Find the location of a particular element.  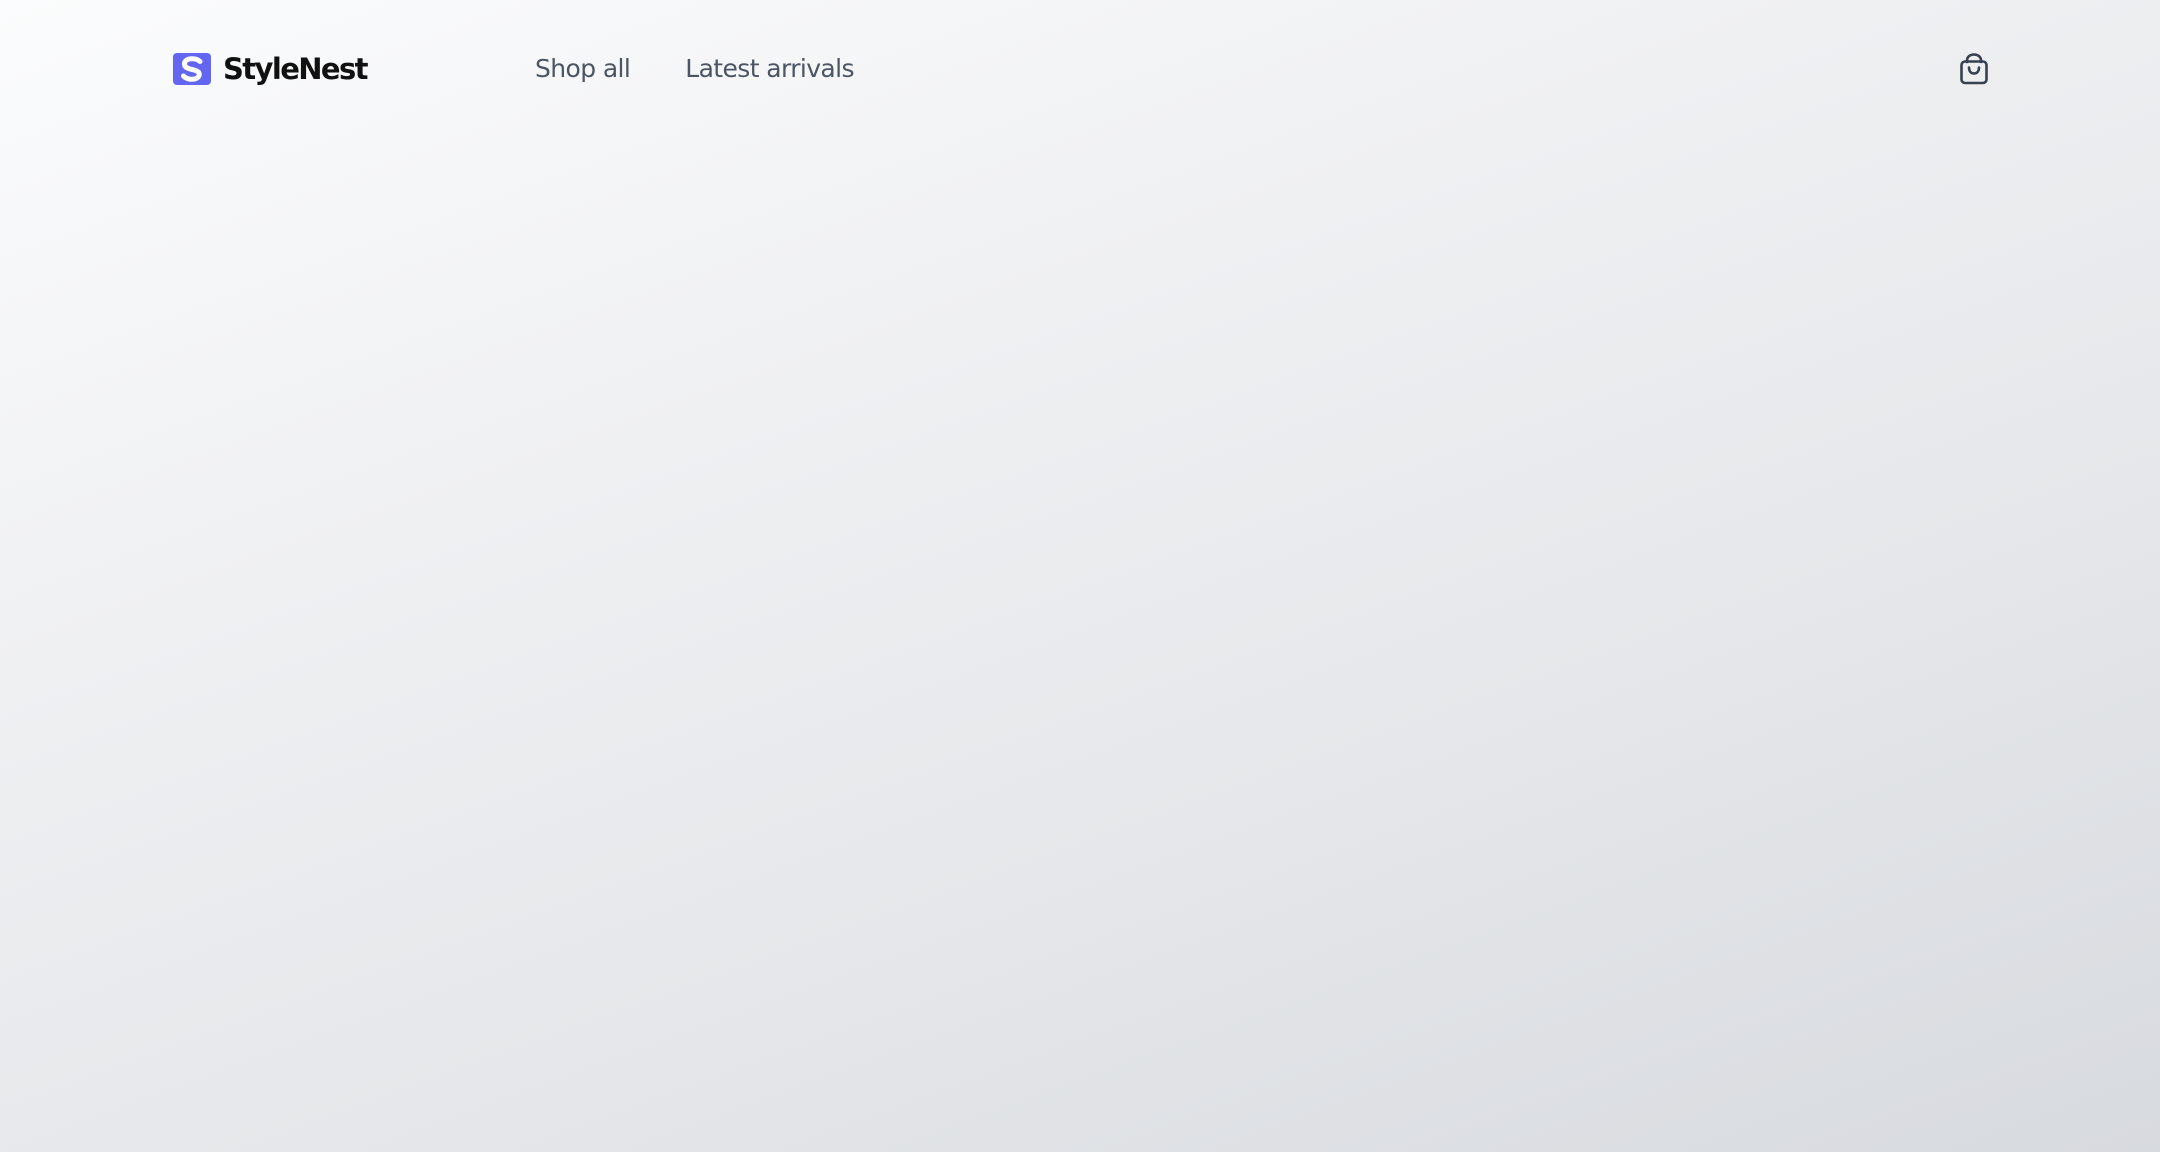

main-nav: Shop all Latest arrivals is located at coordinates (722, 69).